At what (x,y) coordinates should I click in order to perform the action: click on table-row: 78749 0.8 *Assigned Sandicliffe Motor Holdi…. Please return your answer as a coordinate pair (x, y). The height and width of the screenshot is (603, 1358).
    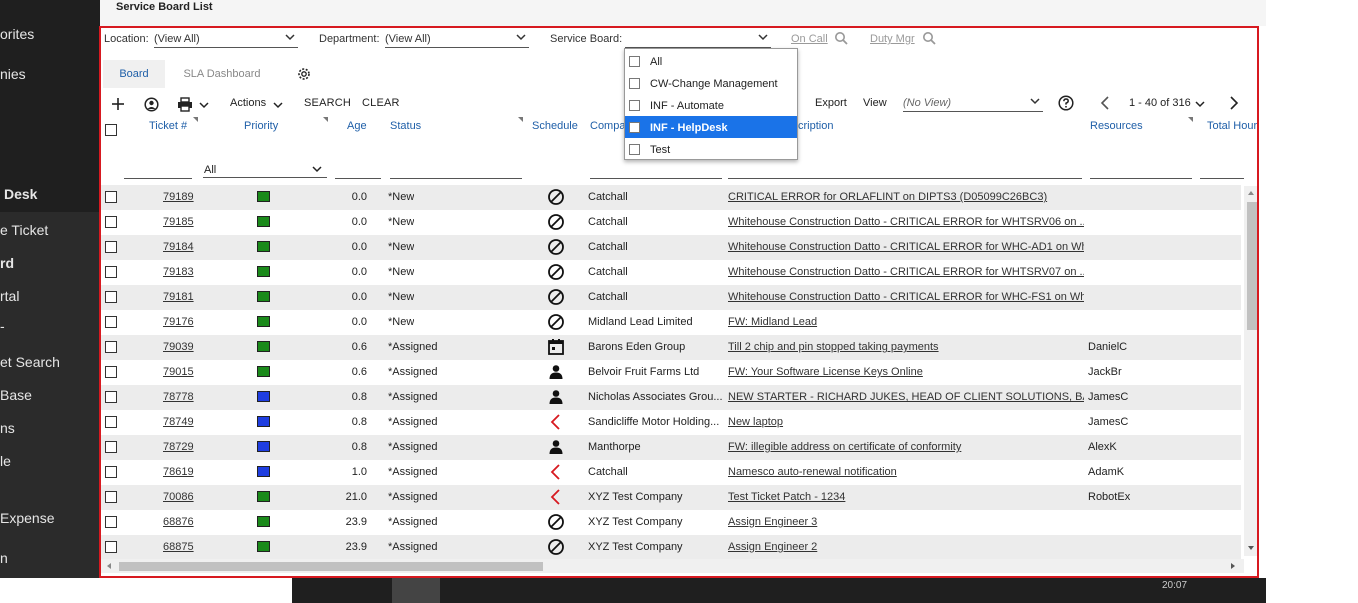
    Looking at the image, I should click on (671, 422).